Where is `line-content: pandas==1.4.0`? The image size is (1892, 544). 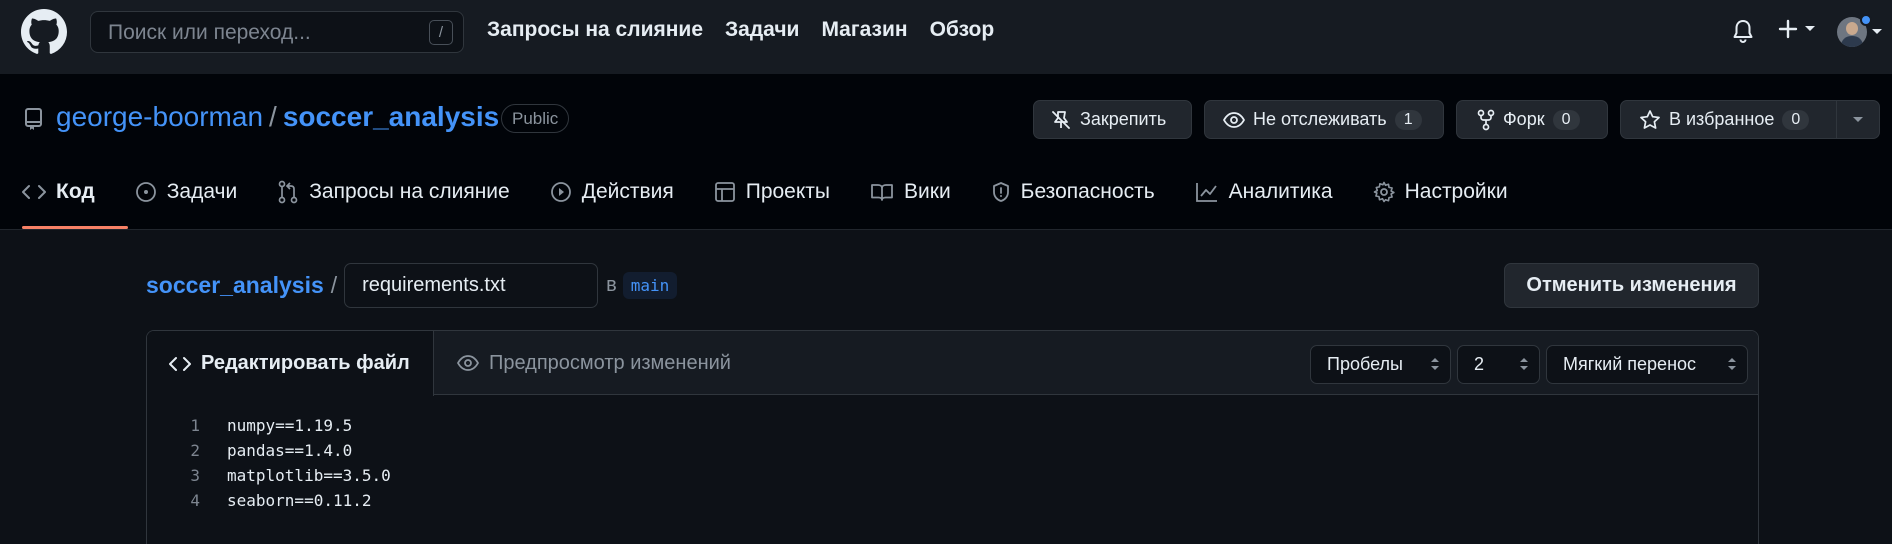 line-content: pandas==1.4.0 is located at coordinates (290, 450).